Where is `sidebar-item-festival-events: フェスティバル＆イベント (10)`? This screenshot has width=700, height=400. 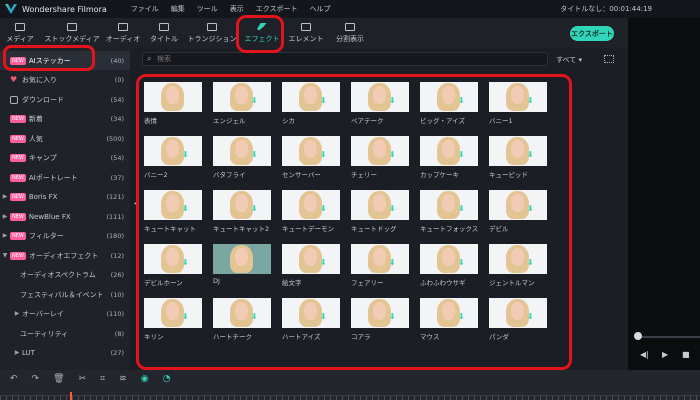 sidebar-item-festival-events: フェスティバル＆イベント (10) is located at coordinates (65, 294).